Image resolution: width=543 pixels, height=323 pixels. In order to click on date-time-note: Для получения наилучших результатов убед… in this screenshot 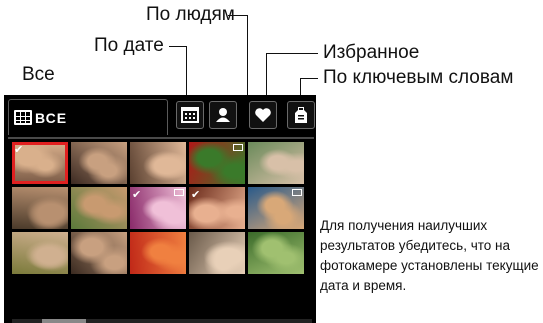, I will do `click(429, 255)`.